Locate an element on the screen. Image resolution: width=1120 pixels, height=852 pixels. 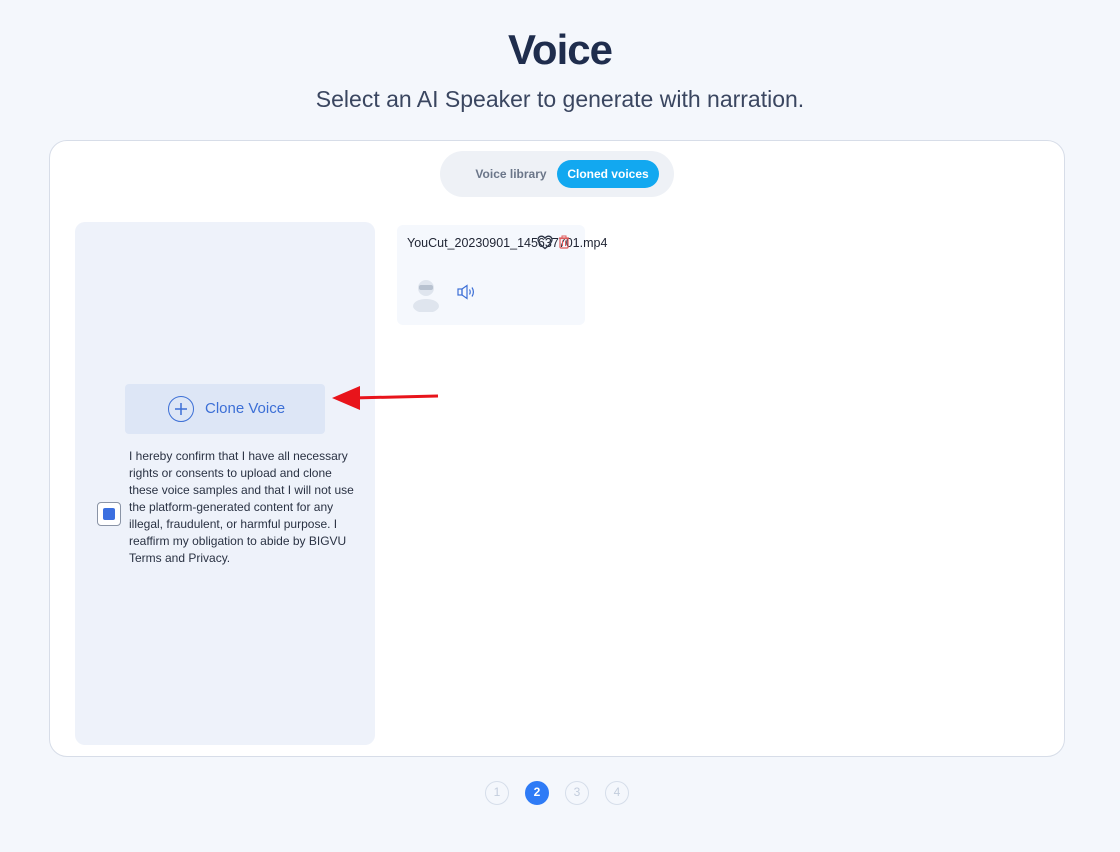
page-1-button: 1 is located at coordinates (497, 793).